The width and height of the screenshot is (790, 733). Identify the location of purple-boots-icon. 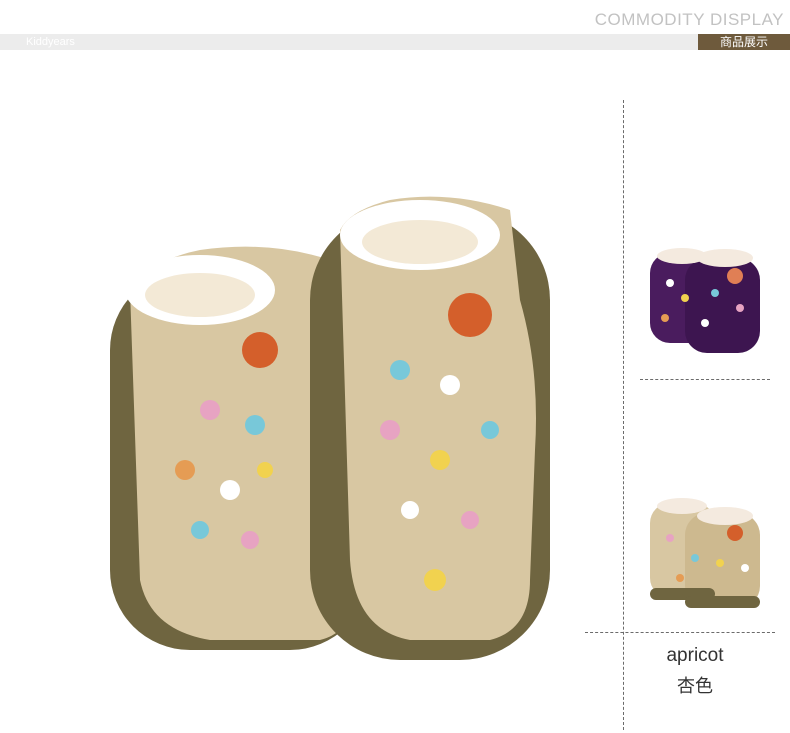
(705, 300).